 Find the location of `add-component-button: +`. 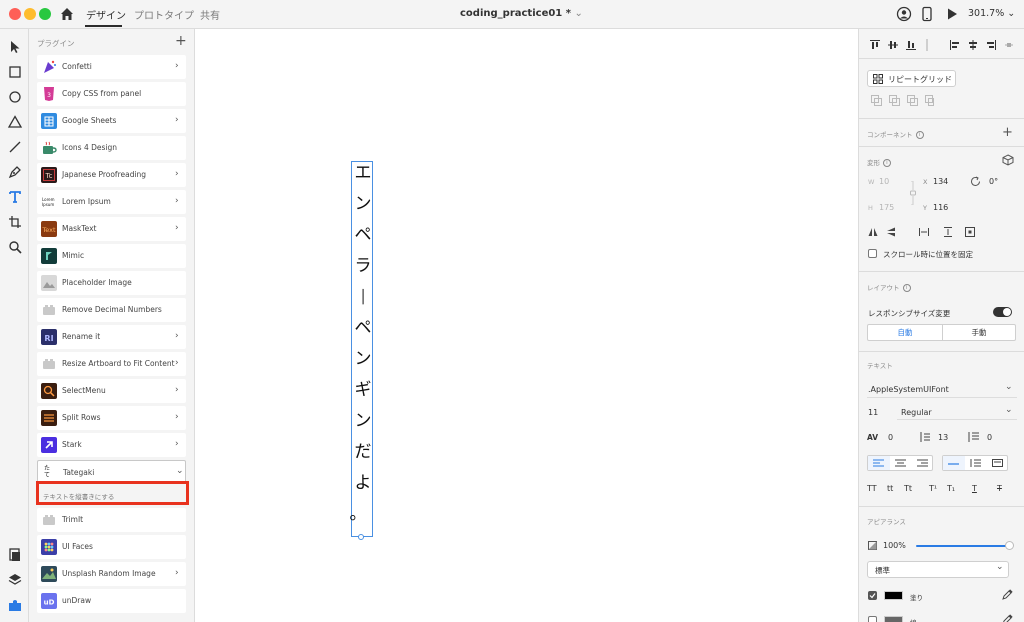

add-component-button: + is located at coordinates (1007, 132).